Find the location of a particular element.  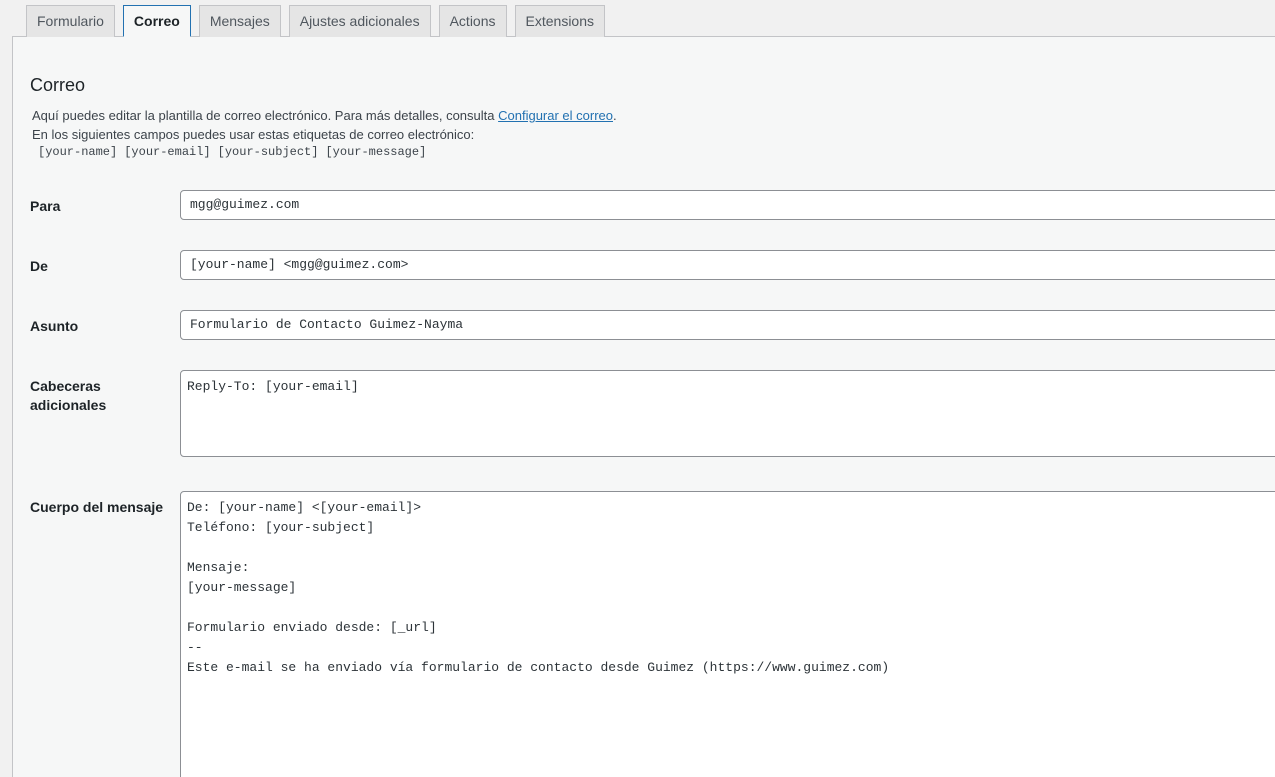

tab-correo: Correo is located at coordinates (156, 21).